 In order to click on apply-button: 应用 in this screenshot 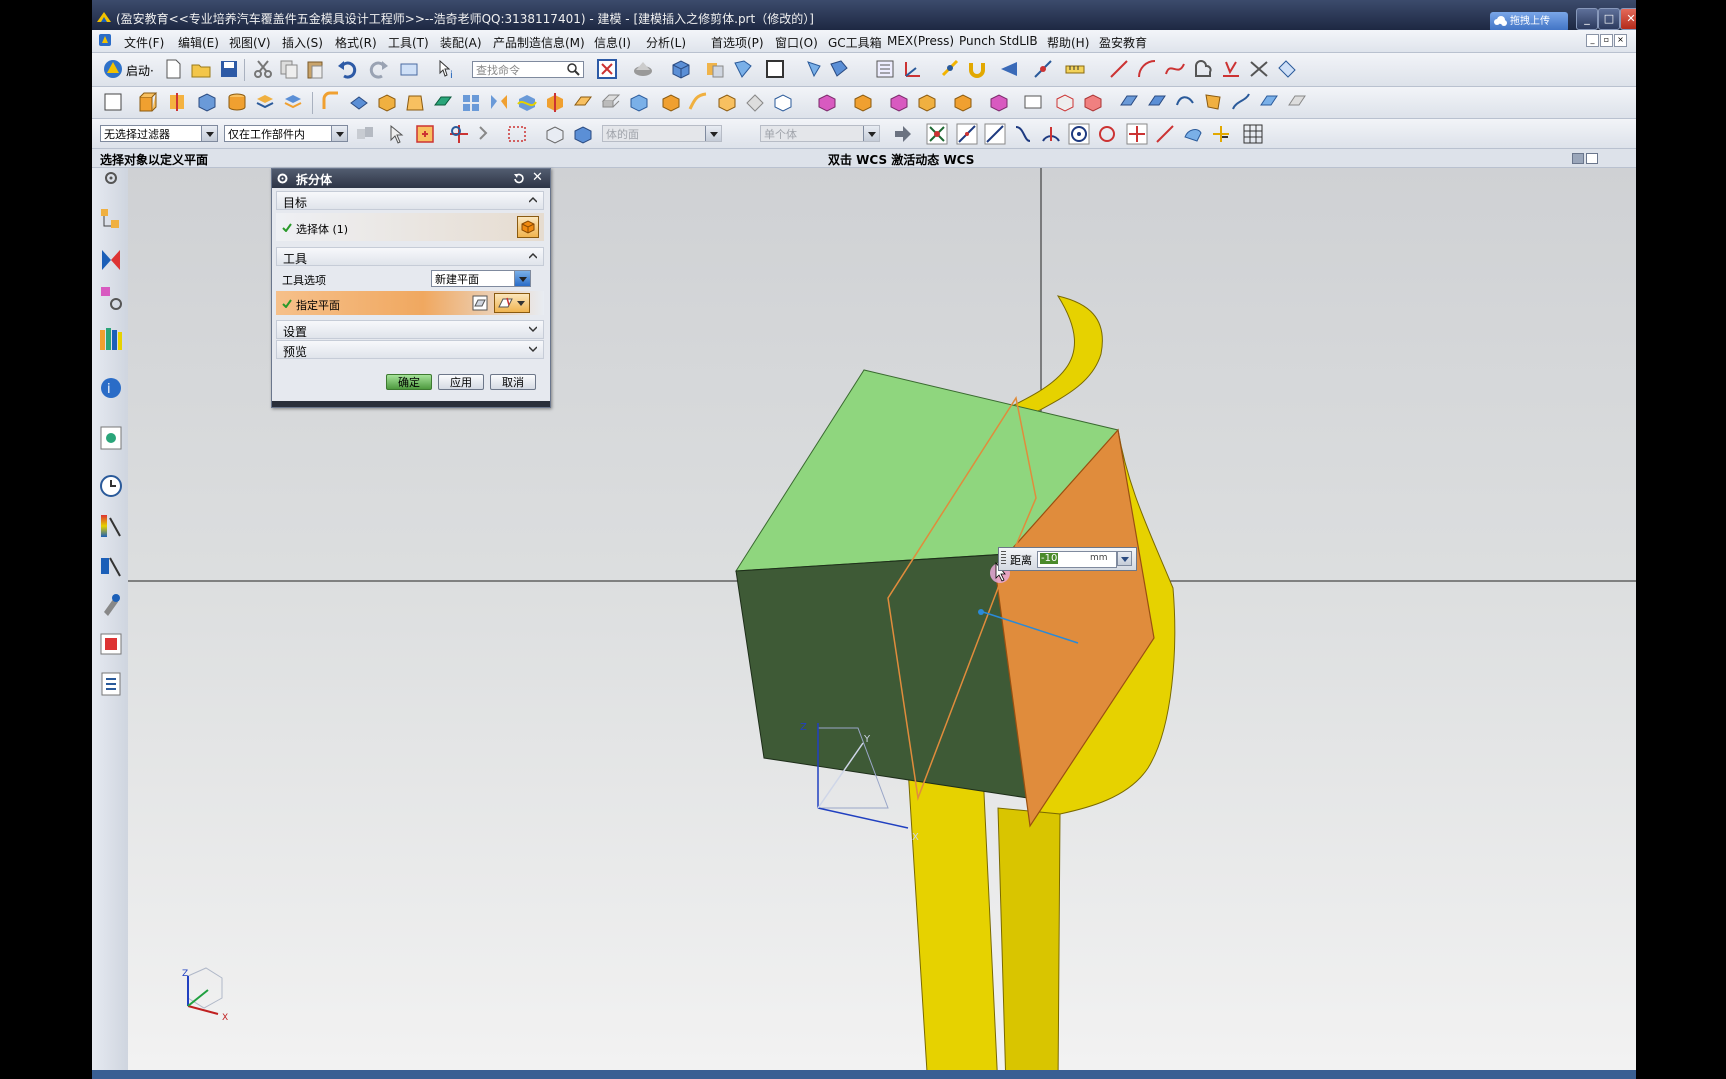, I will do `click(461, 382)`.